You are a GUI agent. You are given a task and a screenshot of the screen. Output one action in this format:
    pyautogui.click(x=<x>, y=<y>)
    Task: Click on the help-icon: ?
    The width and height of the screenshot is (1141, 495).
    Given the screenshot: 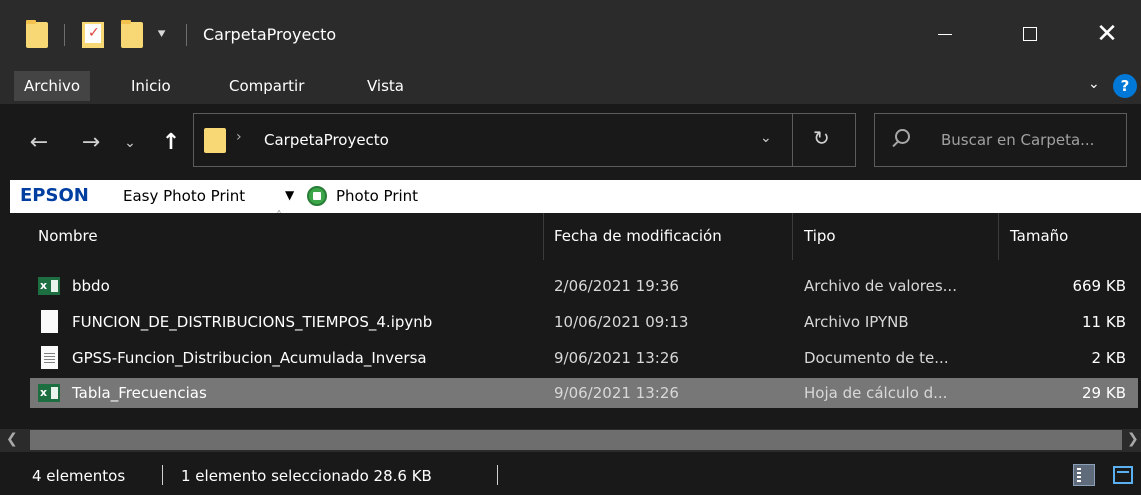 What is the action you would take?
    pyautogui.click(x=1125, y=86)
    